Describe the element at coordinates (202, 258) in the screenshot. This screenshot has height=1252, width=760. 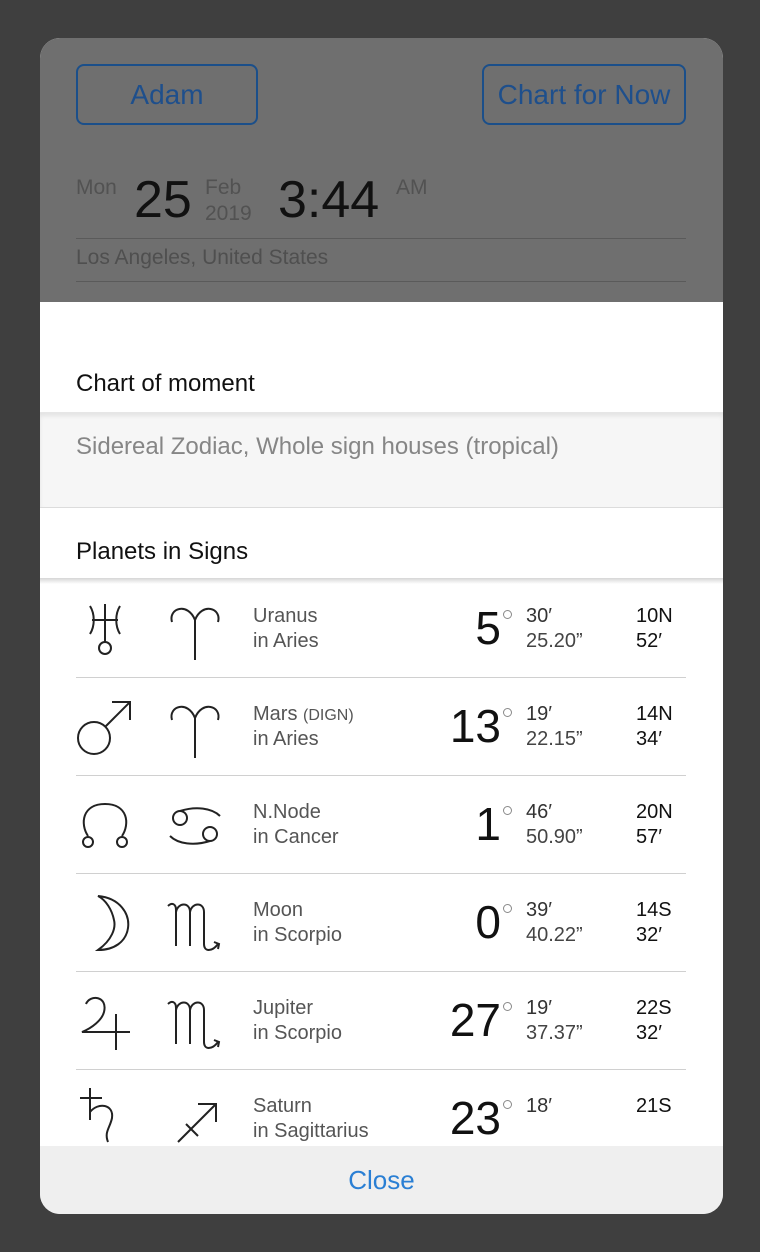
I see `location-field: Los Angeles, United States` at that location.